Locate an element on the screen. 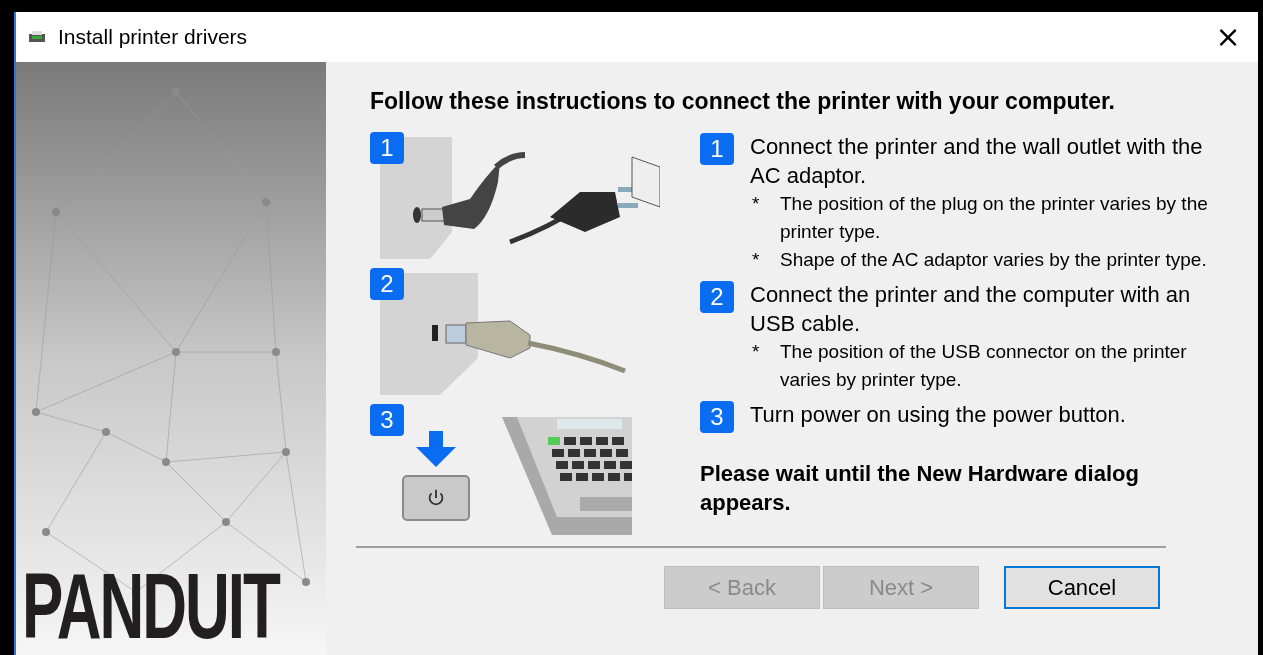 The image size is (1263, 655). power-button-drawing is located at coordinates (436, 498).